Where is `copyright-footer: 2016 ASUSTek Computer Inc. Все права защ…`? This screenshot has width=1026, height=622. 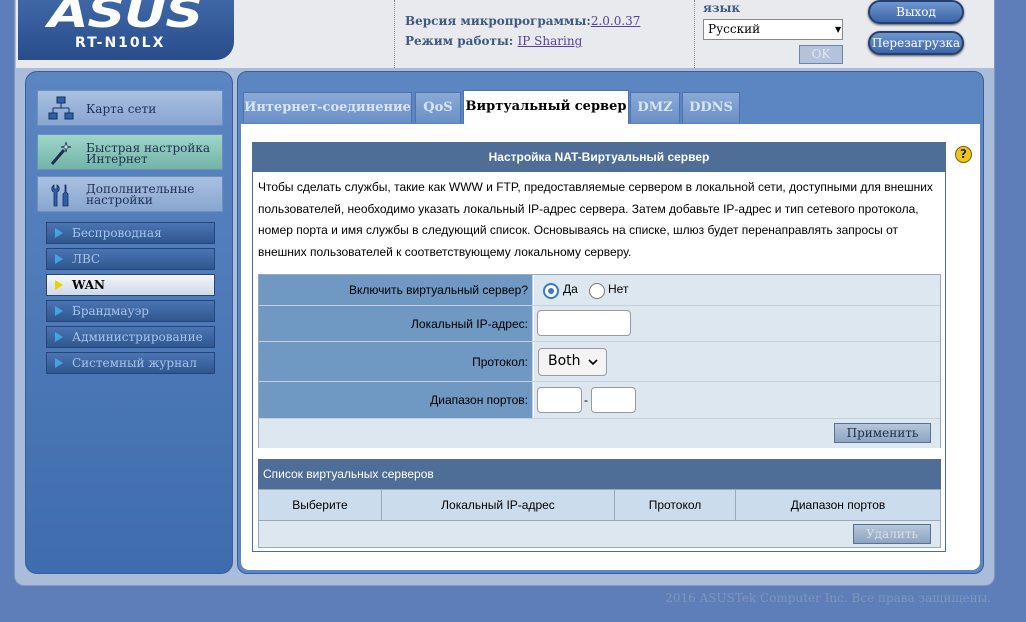
copyright-footer: 2016 ASUSTek Computer Inc. Все права защ… is located at coordinates (828, 598).